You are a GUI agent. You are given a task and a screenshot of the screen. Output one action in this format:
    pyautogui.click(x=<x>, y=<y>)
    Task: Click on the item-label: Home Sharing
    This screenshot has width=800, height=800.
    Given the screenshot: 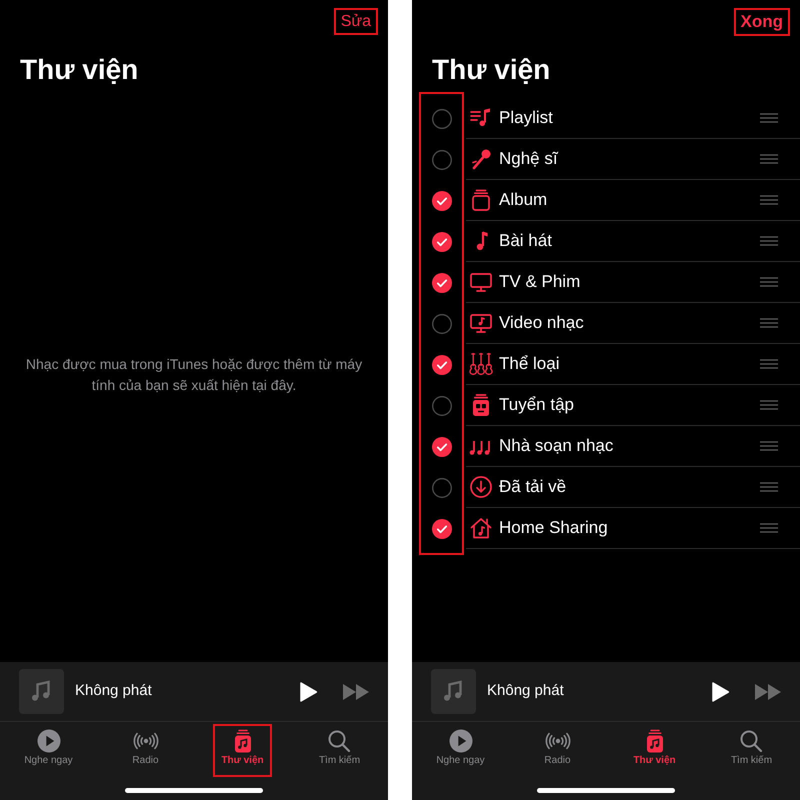 What is the action you would take?
    pyautogui.click(x=553, y=528)
    